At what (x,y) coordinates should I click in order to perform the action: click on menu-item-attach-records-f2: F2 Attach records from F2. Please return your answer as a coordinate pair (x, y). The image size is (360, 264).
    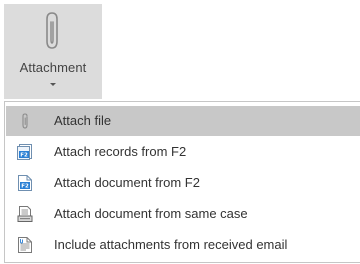
    Looking at the image, I should click on (183, 152).